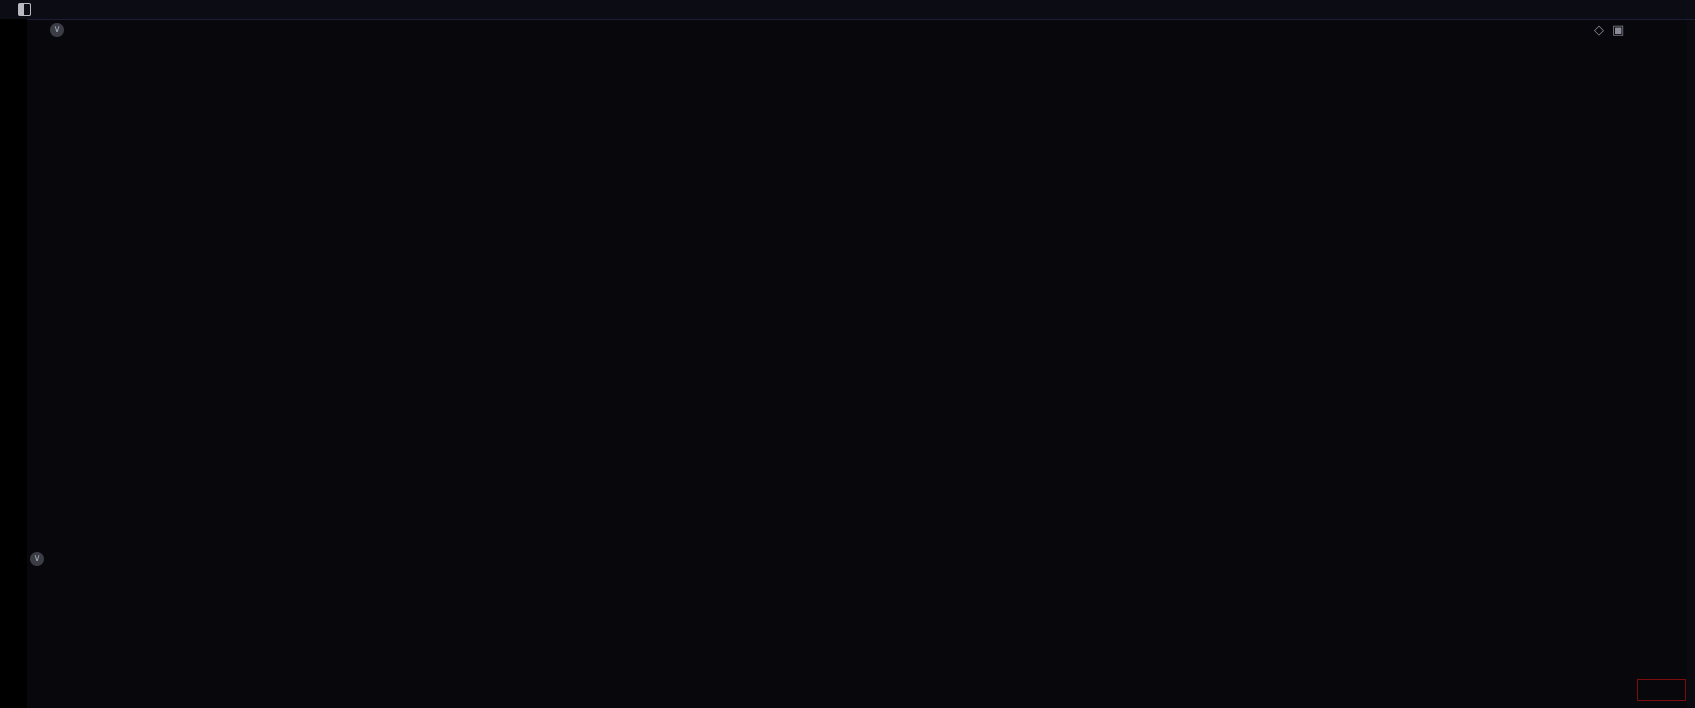 The image size is (1695, 708). What do you see at coordinates (1609, 30) in the screenshot?
I see `titlebar-icons: ◇ ▣` at bounding box center [1609, 30].